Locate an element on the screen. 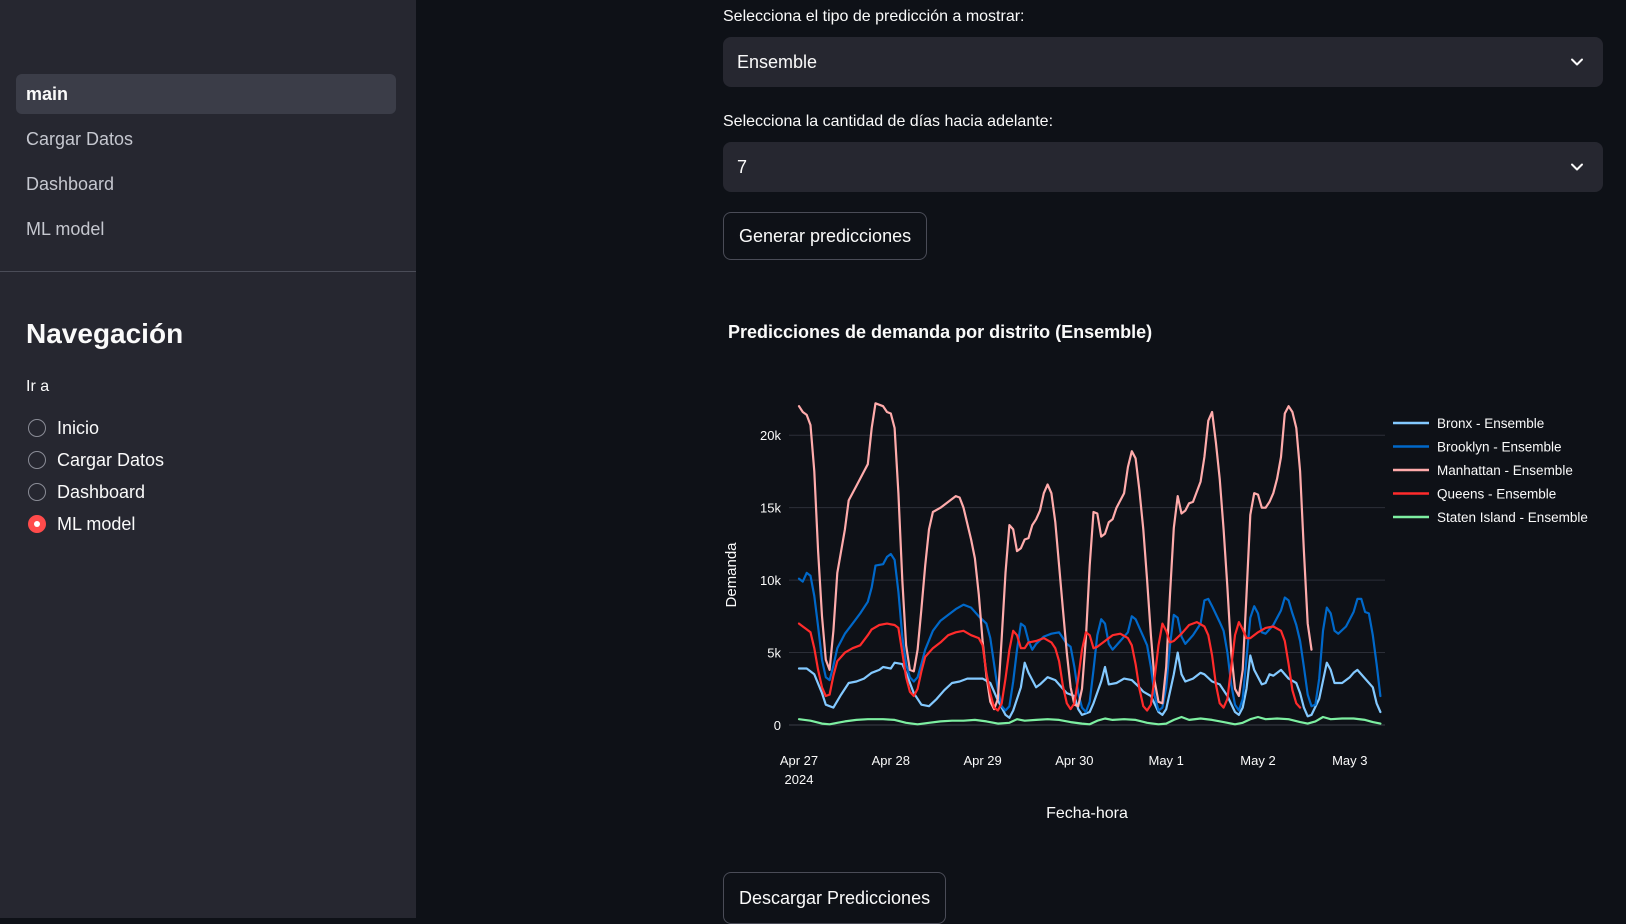 This screenshot has height=924, width=1626. days-ahead-select: 7 is located at coordinates (1163, 167).